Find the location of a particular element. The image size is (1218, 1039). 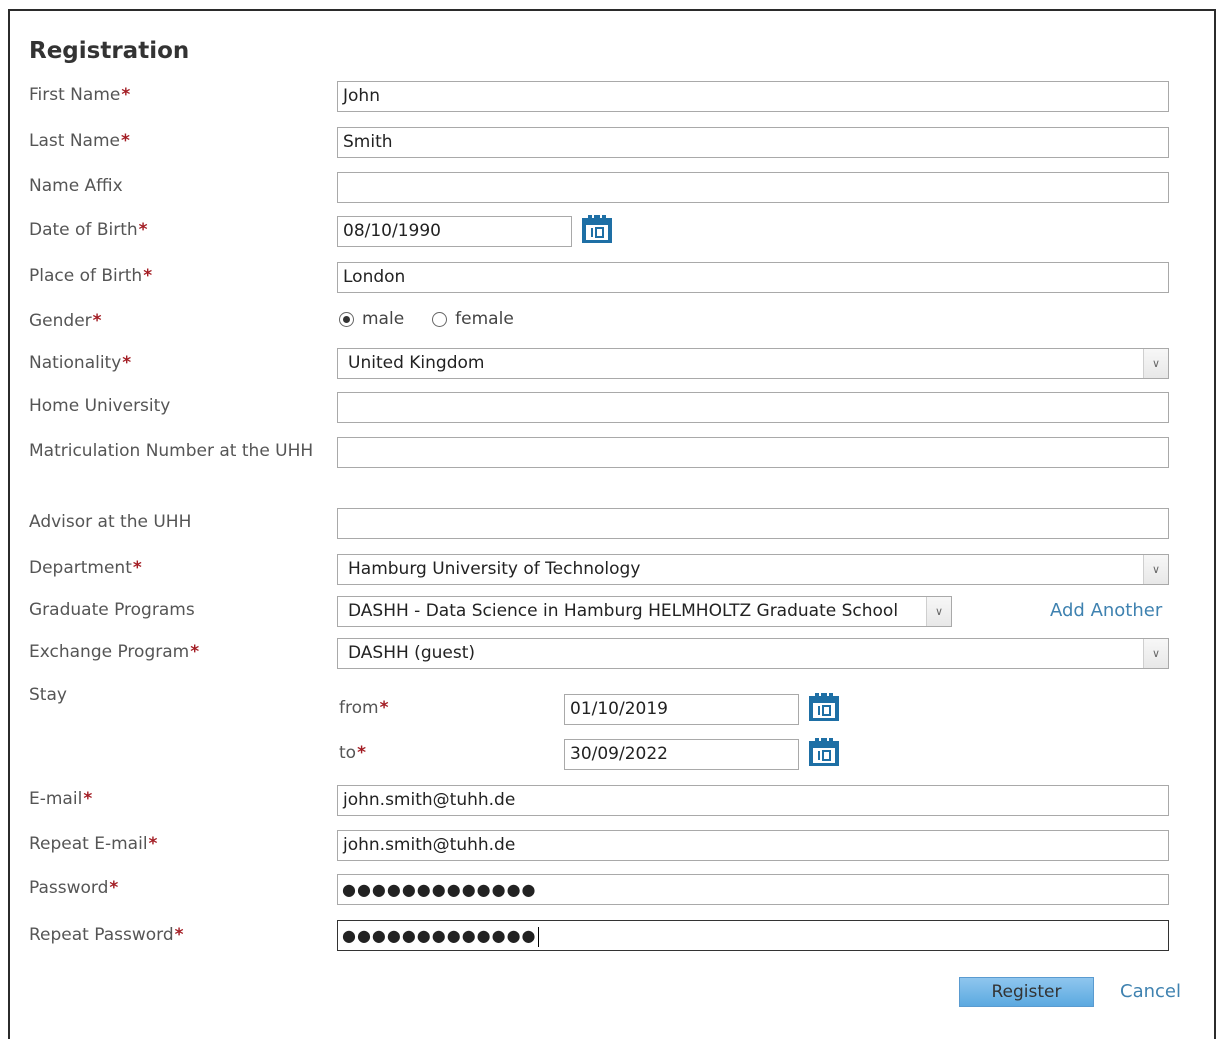

password-input: ●●●●●●●●●●●●● is located at coordinates (753, 889).